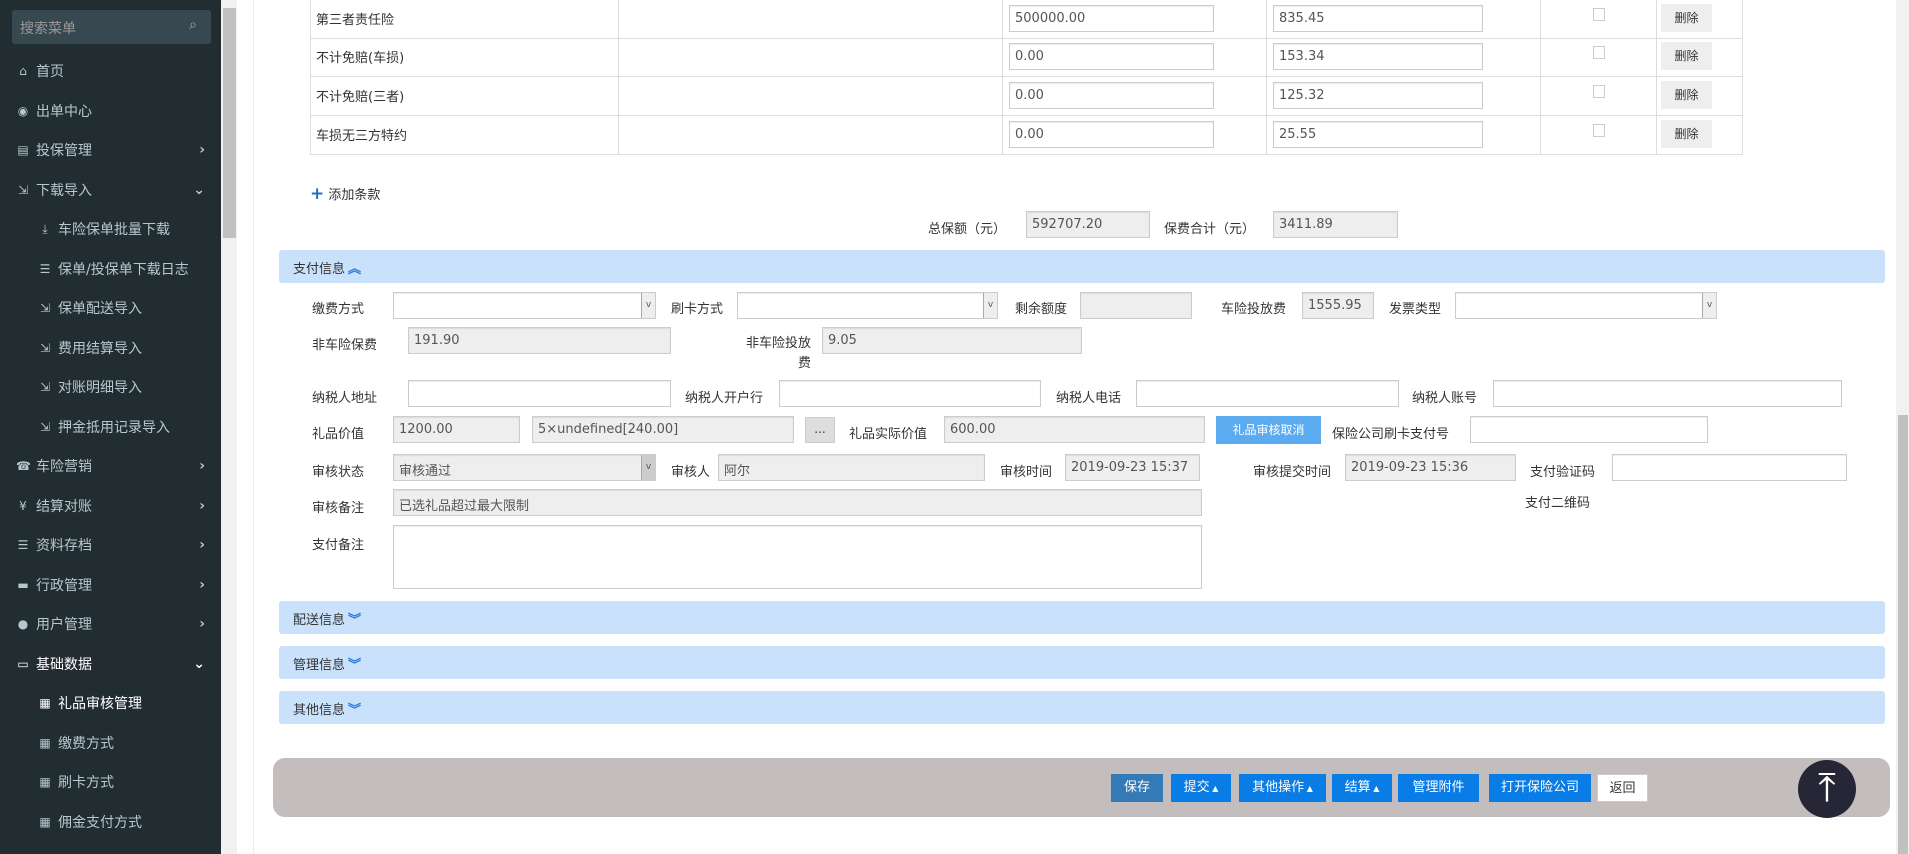 The image size is (1909, 854). Describe the element at coordinates (1082, 266) in the screenshot. I see `section-payment: 支付信息 ︽` at that location.